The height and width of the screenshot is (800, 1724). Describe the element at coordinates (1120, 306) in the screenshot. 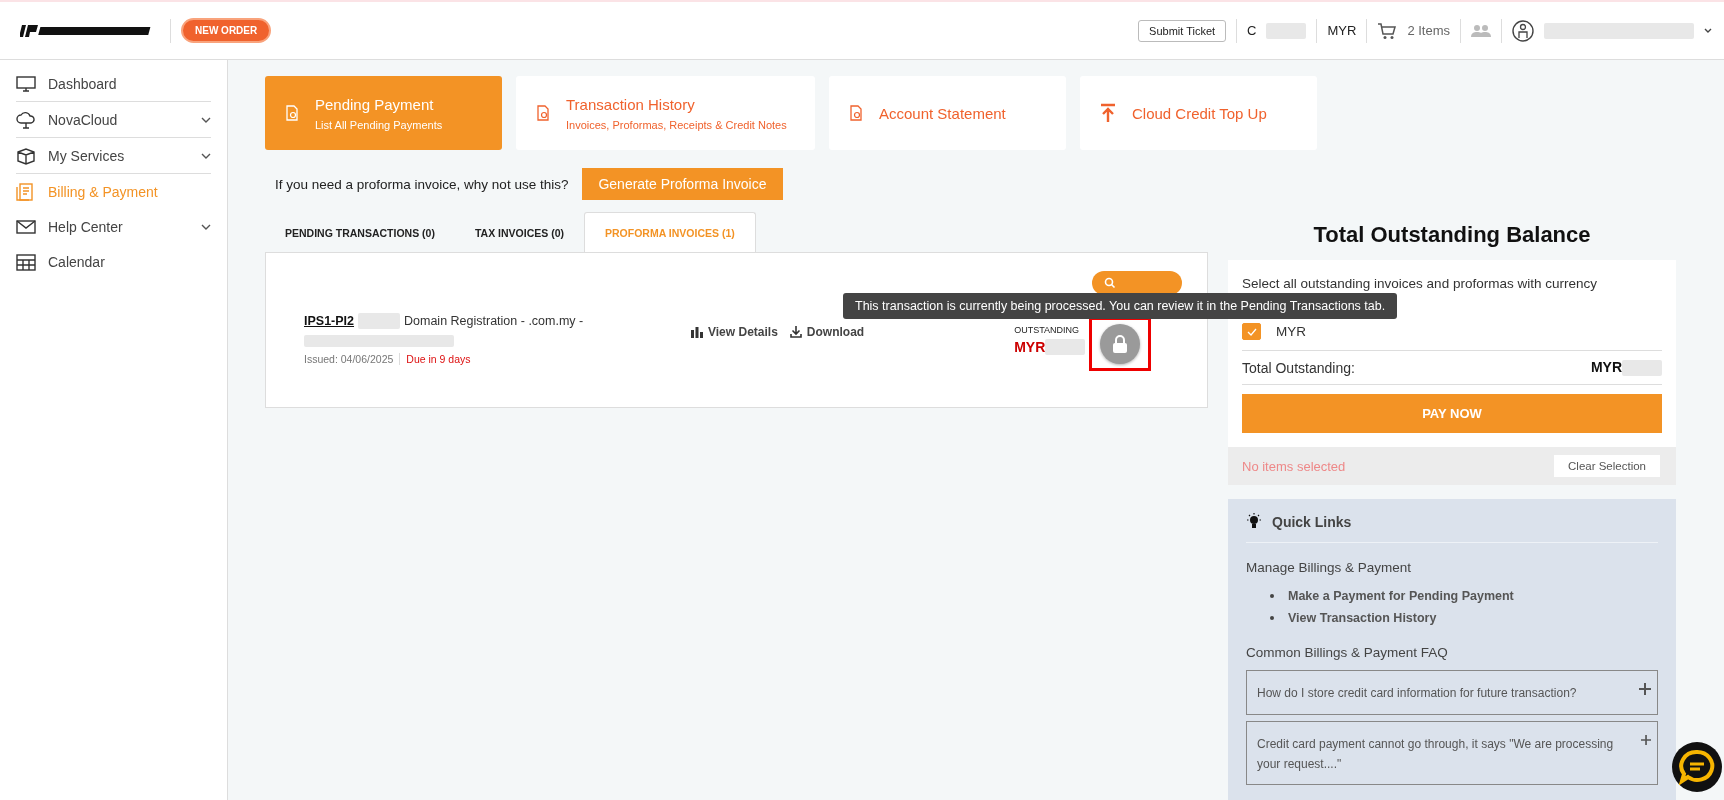

I see `tooltip: This transaction is currently being processed. You can review it in the Pending Transactions tab.` at that location.